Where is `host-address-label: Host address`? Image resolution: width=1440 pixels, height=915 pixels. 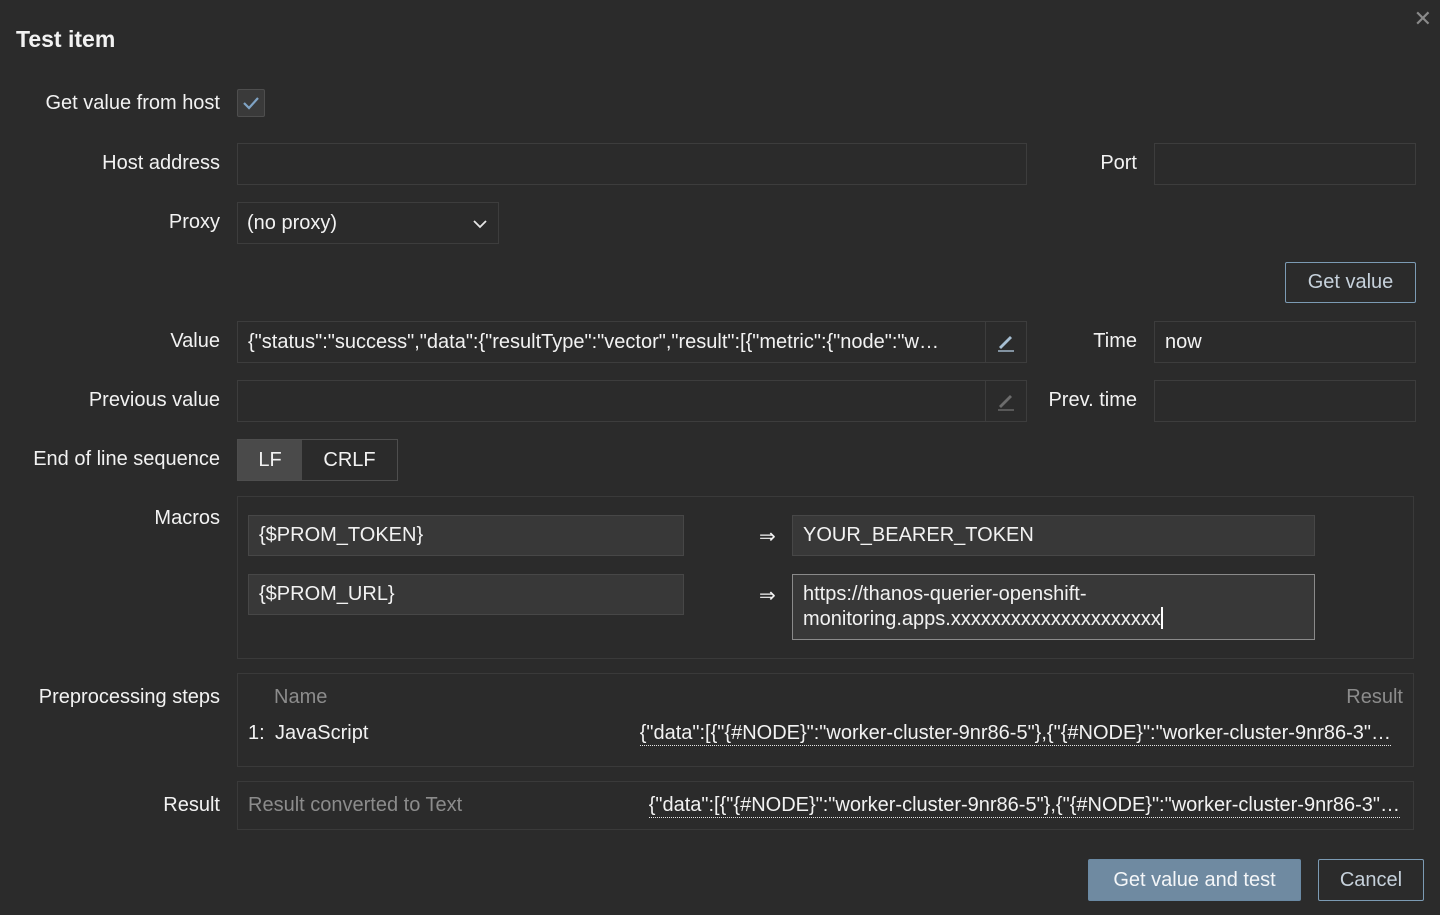
host-address-label: Host address is located at coordinates (161, 163).